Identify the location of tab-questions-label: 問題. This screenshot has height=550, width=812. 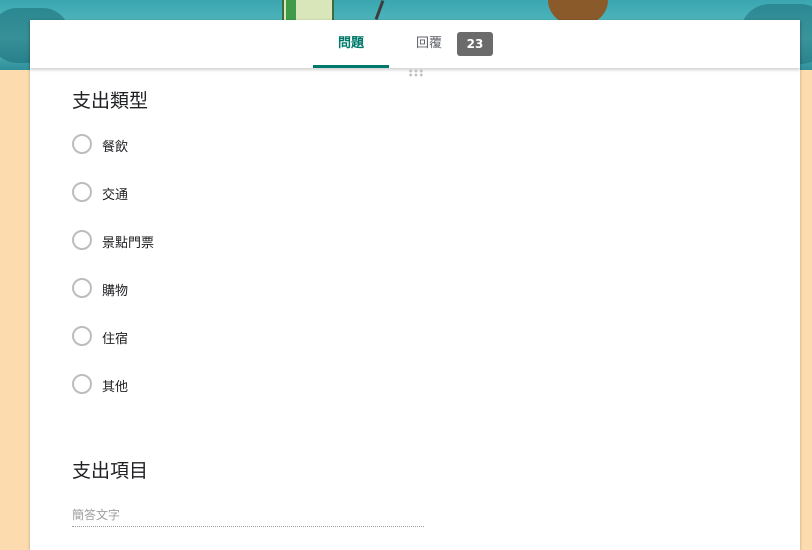
(350, 43).